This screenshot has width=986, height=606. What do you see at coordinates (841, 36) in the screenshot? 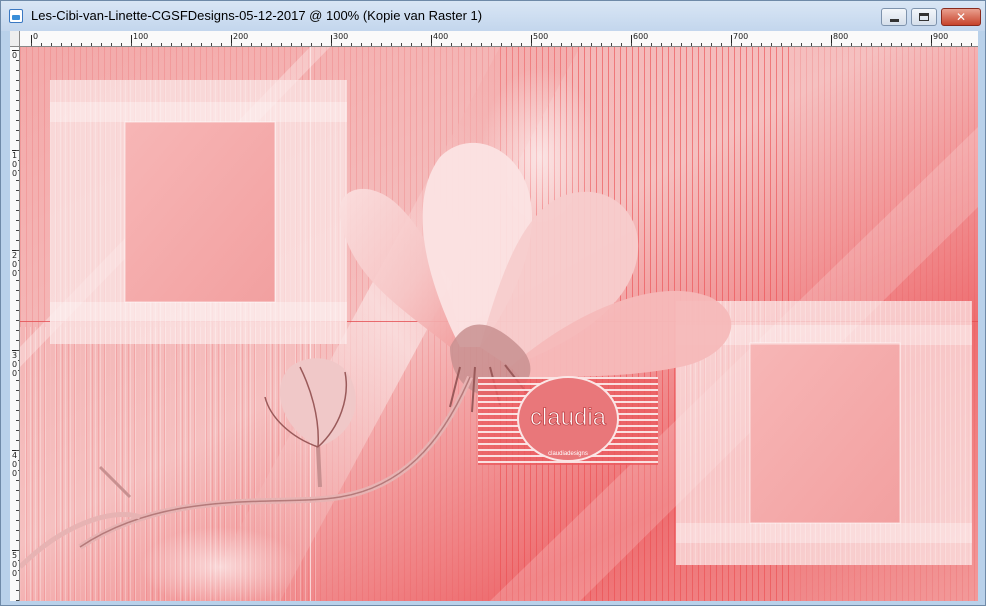
I see `ruler-top-label: 800` at bounding box center [841, 36].